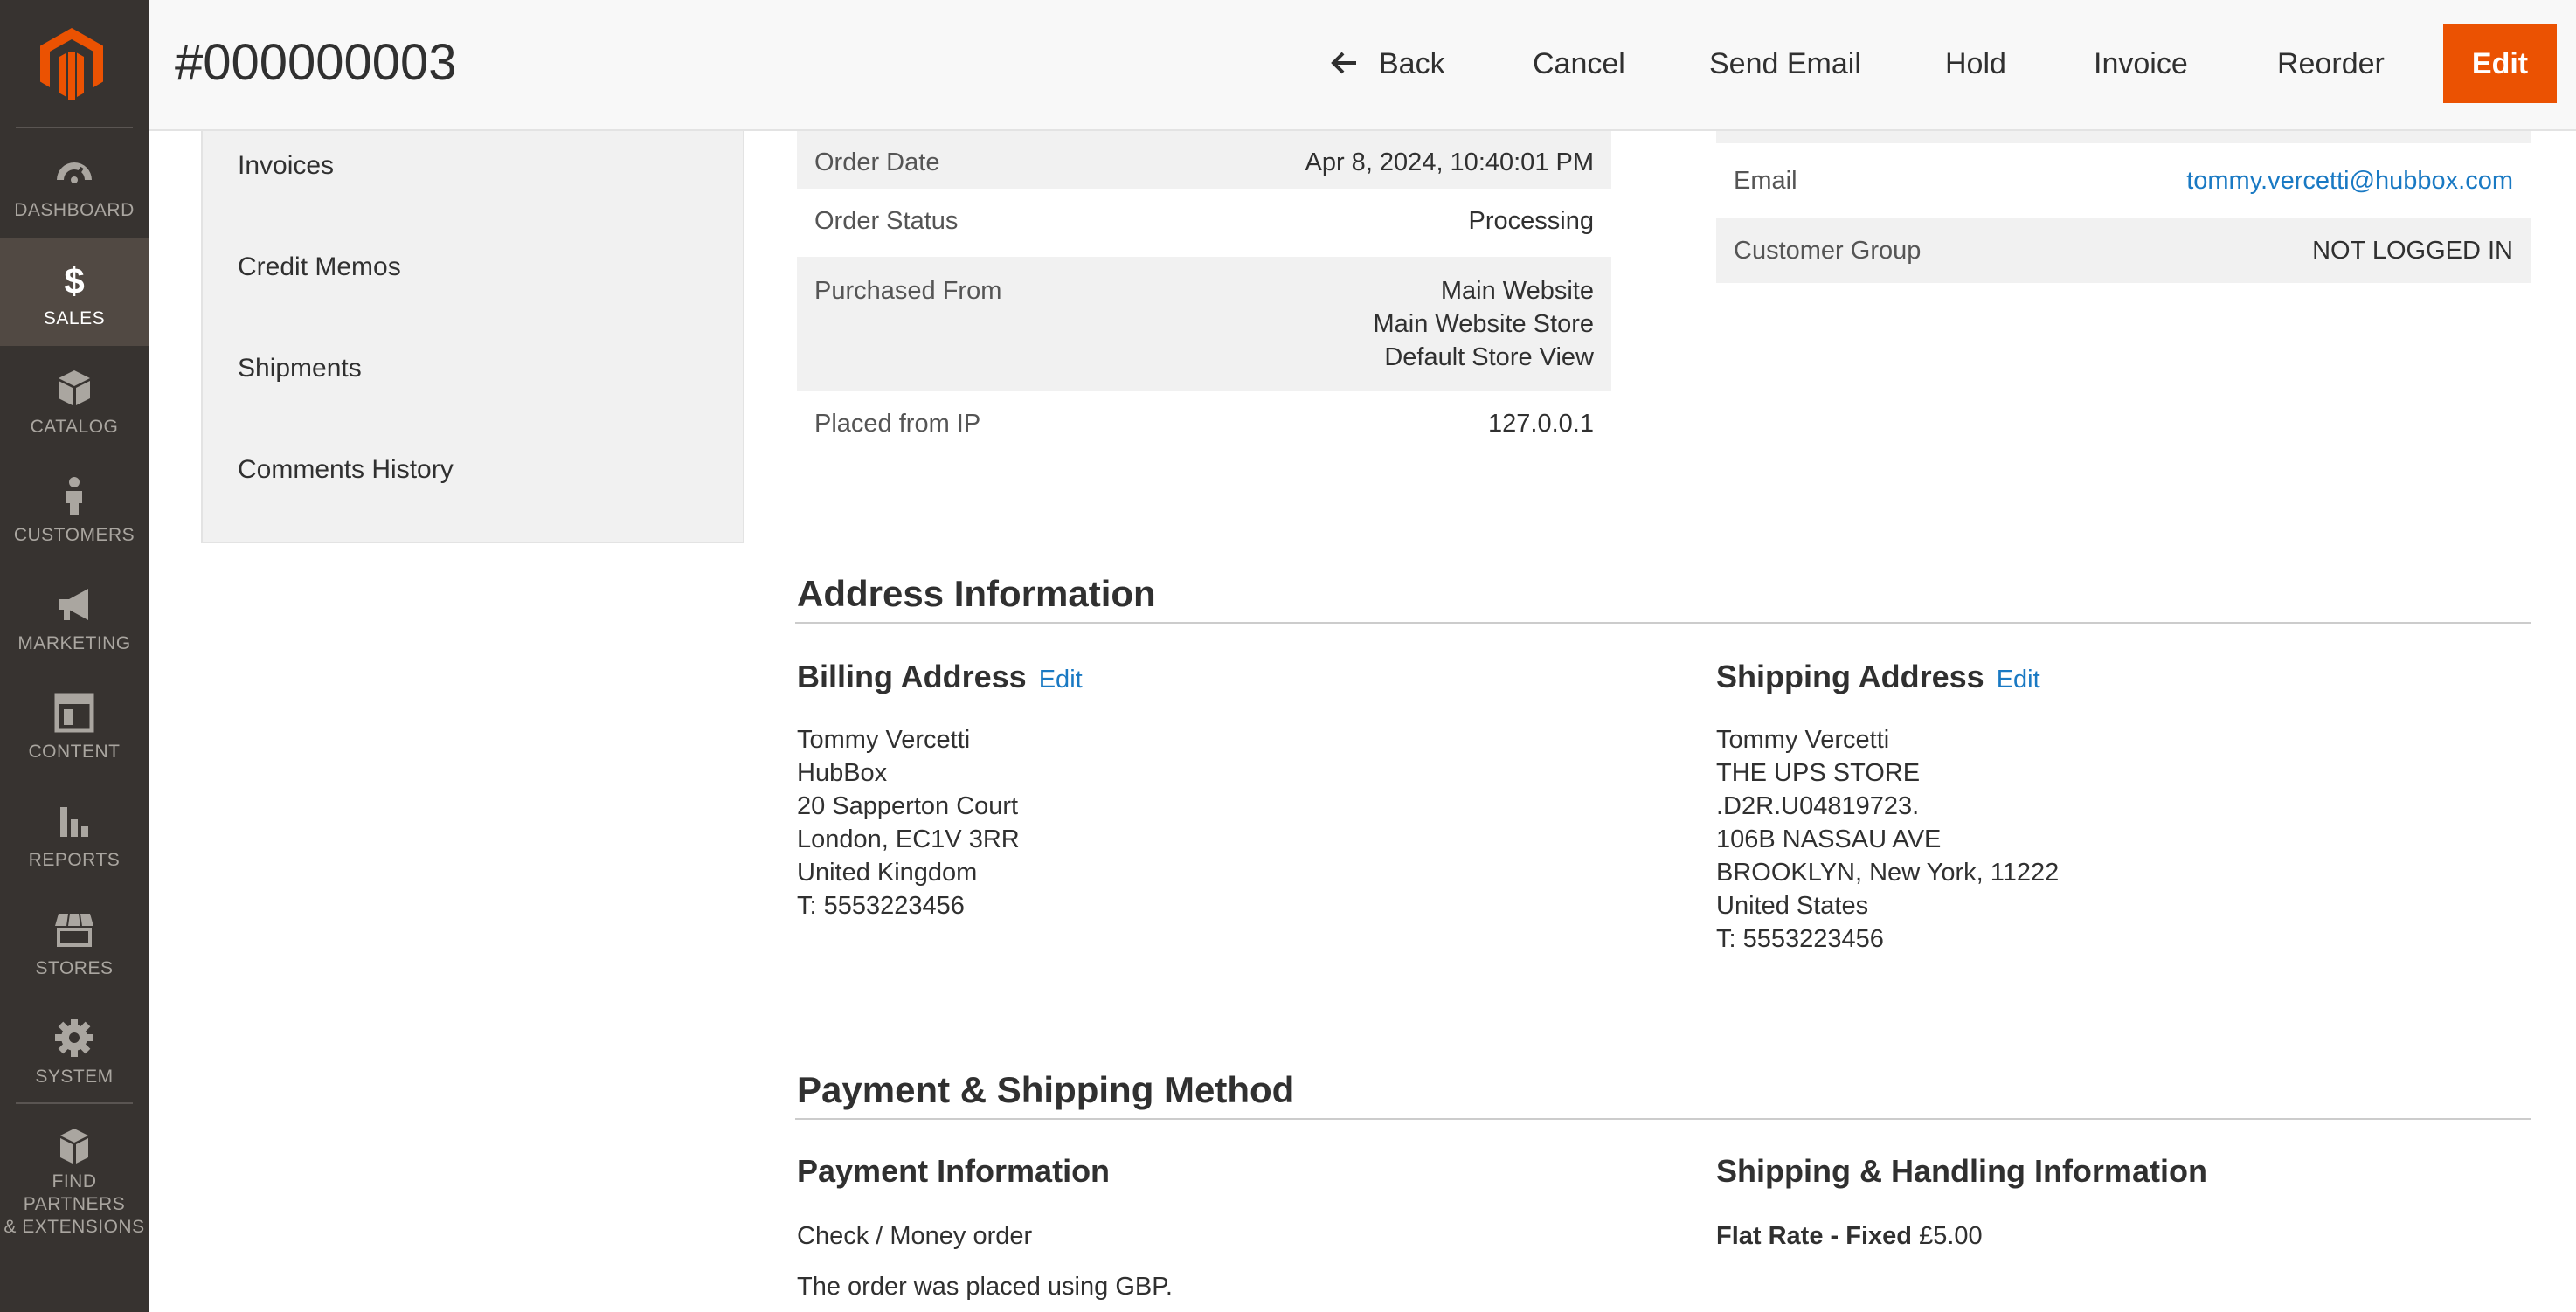 This screenshot has width=2576, height=1312. What do you see at coordinates (2123, 180) in the screenshot?
I see `email-row: Email tommy.vercetti@hubbox.com` at bounding box center [2123, 180].